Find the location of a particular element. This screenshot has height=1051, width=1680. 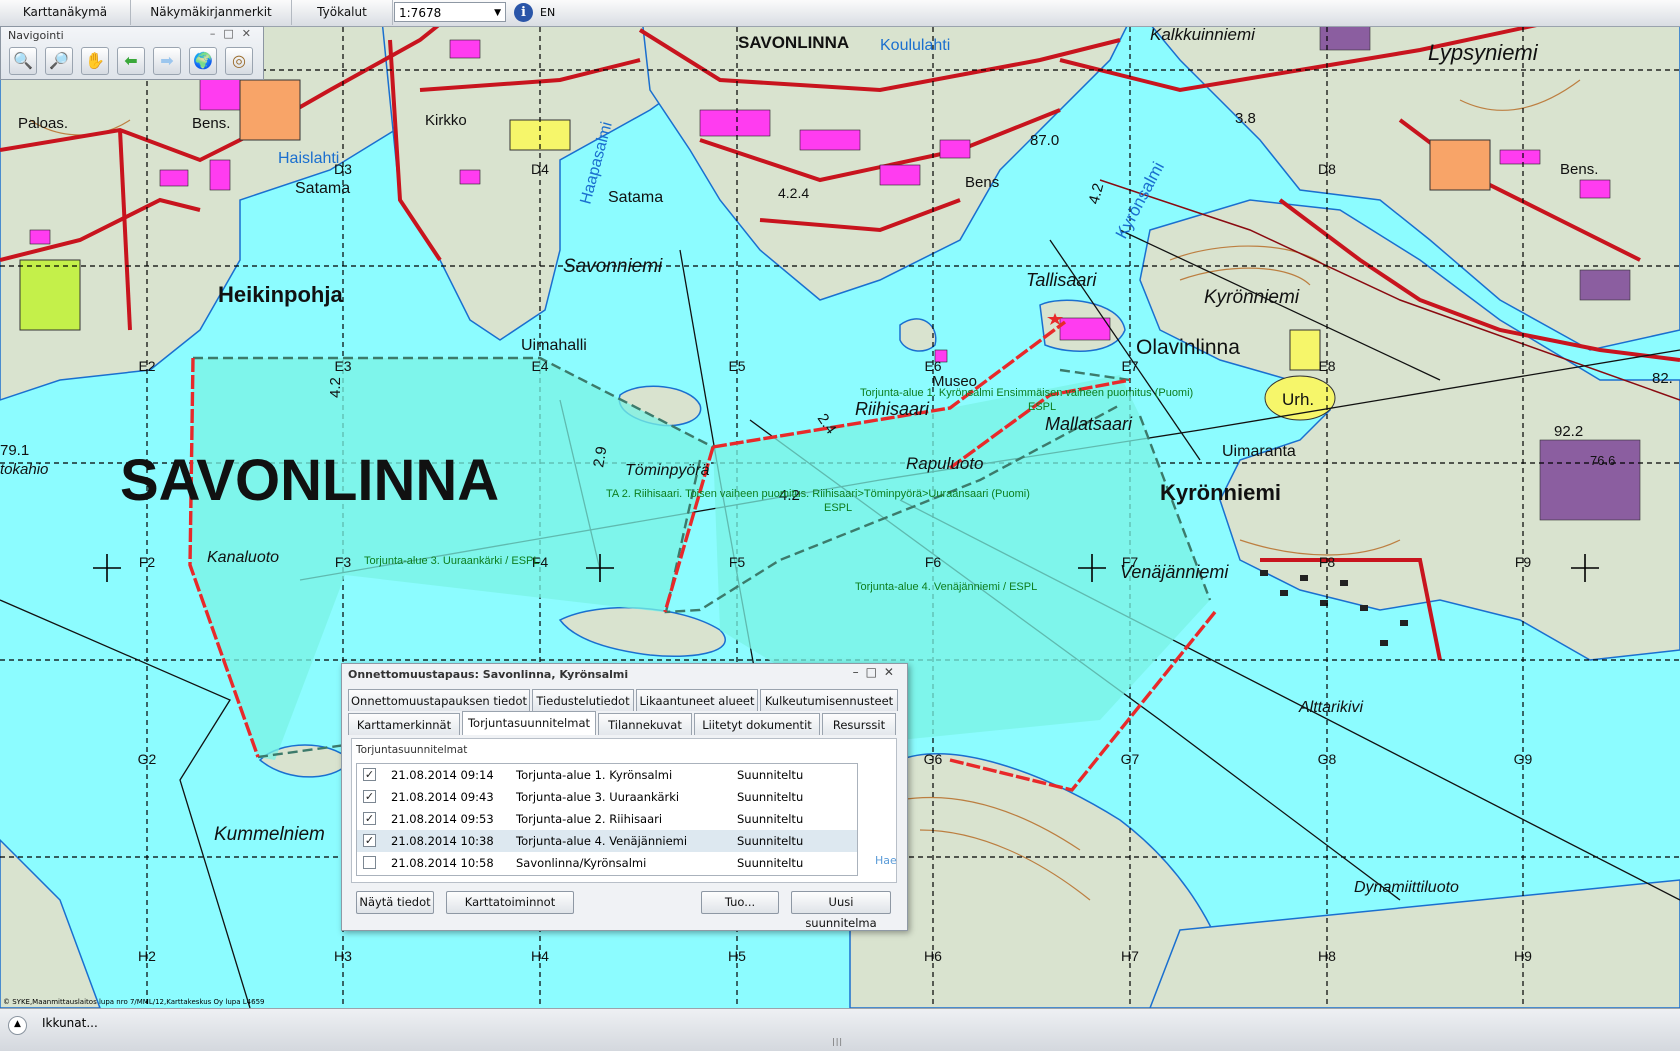

grid-G9: G9 is located at coordinates (1523, 759).